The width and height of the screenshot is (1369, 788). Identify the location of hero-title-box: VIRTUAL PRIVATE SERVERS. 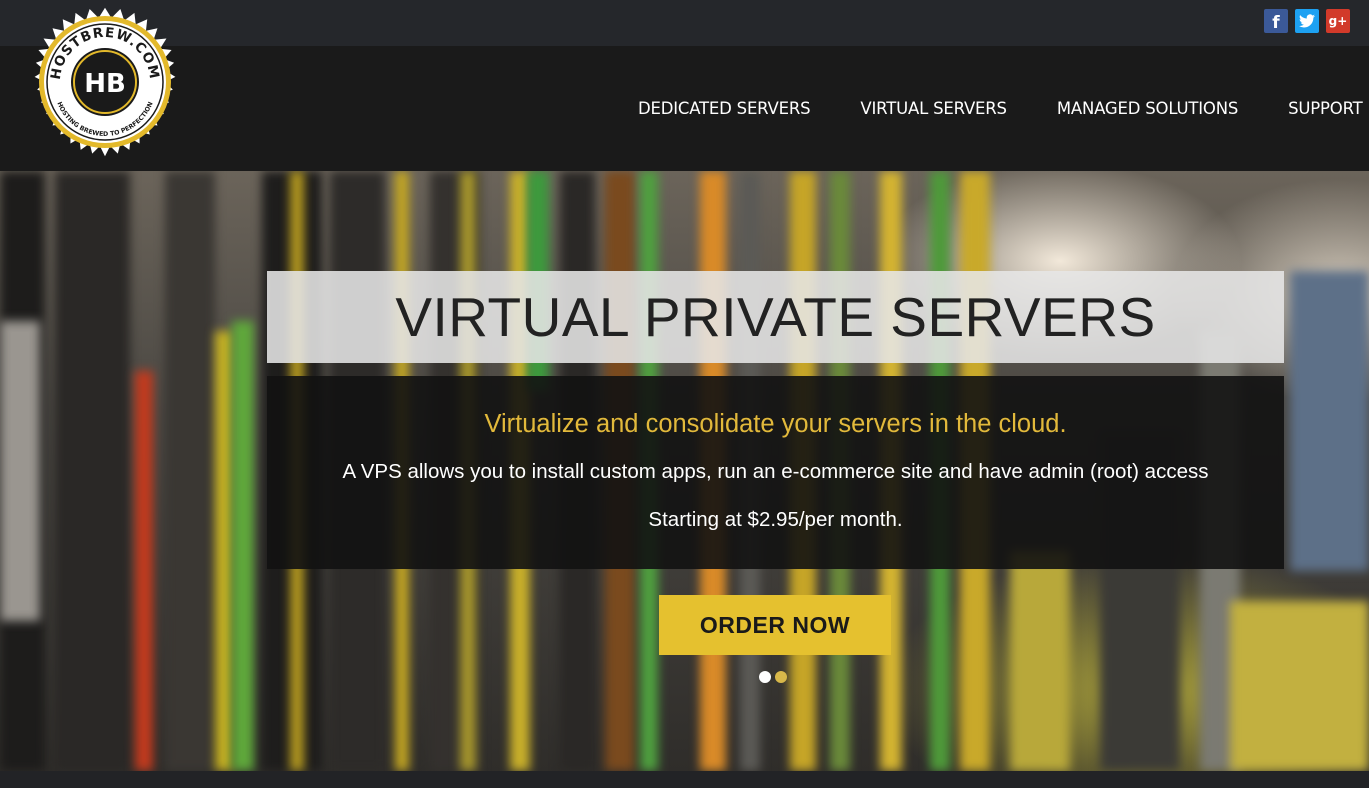
(775, 317).